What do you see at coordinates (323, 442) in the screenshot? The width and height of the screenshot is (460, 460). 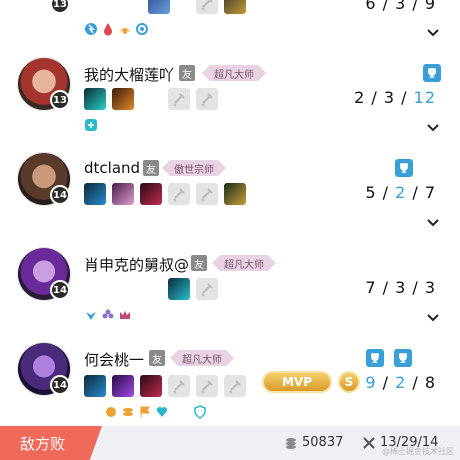 I see `gold-value: 50837` at bounding box center [323, 442].